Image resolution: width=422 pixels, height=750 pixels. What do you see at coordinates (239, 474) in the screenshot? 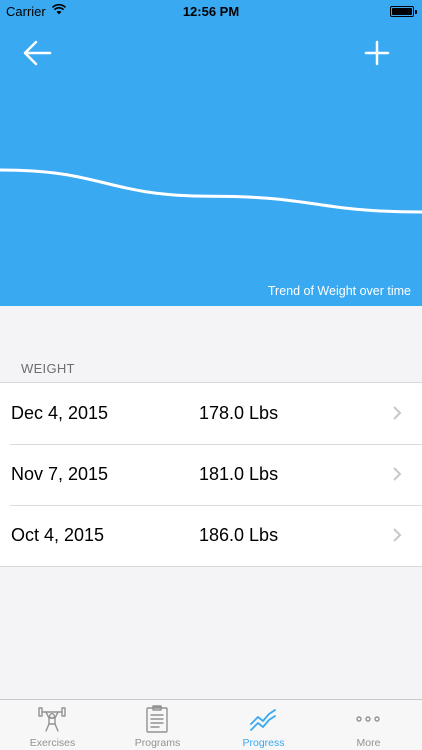
I see `entry-value: 181.0 Lbs` at bounding box center [239, 474].